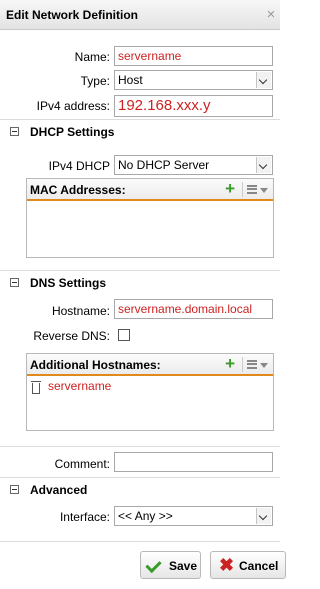  Describe the element at coordinates (140, 283) in the screenshot. I see `dns-section-header: DNS Settings` at that location.